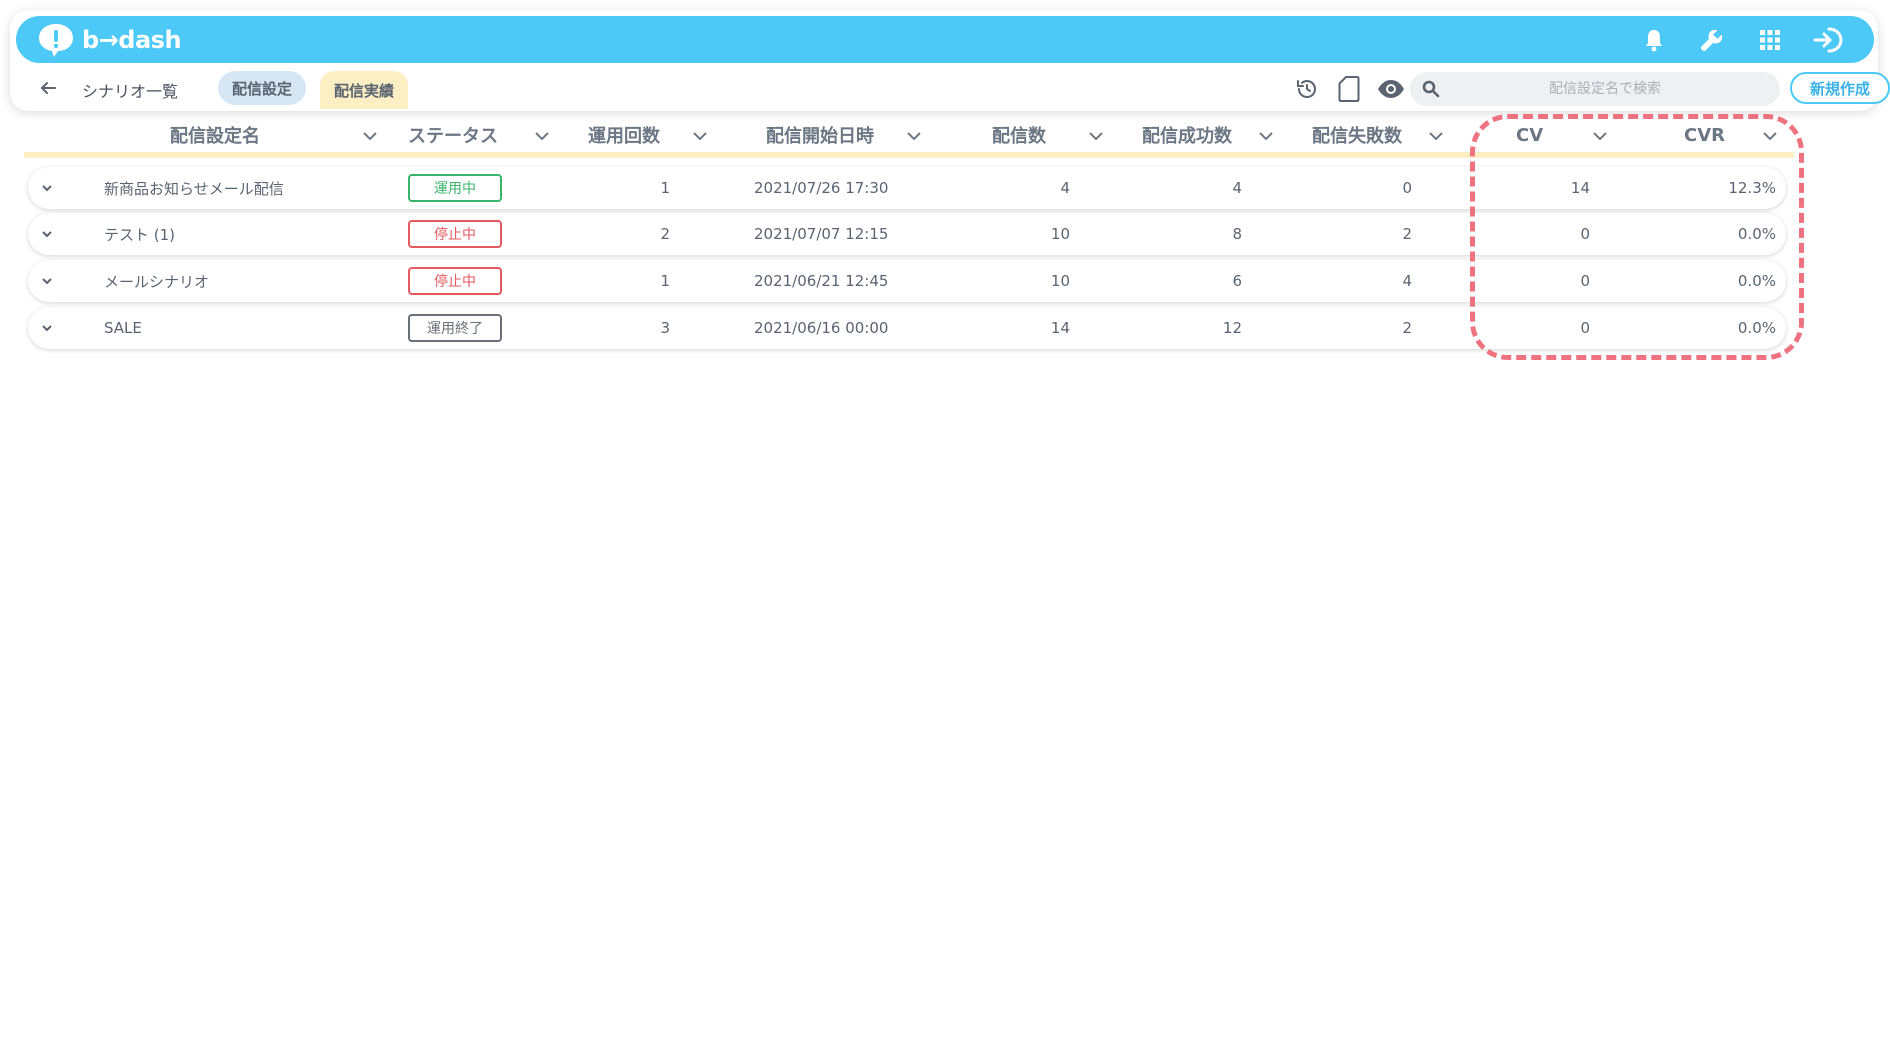 The height and width of the screenshot is (1063, 1890). Describe the element at coordinates (56, 40) in the screenshot. I see `chat-bubble-logo-icon` at that location.